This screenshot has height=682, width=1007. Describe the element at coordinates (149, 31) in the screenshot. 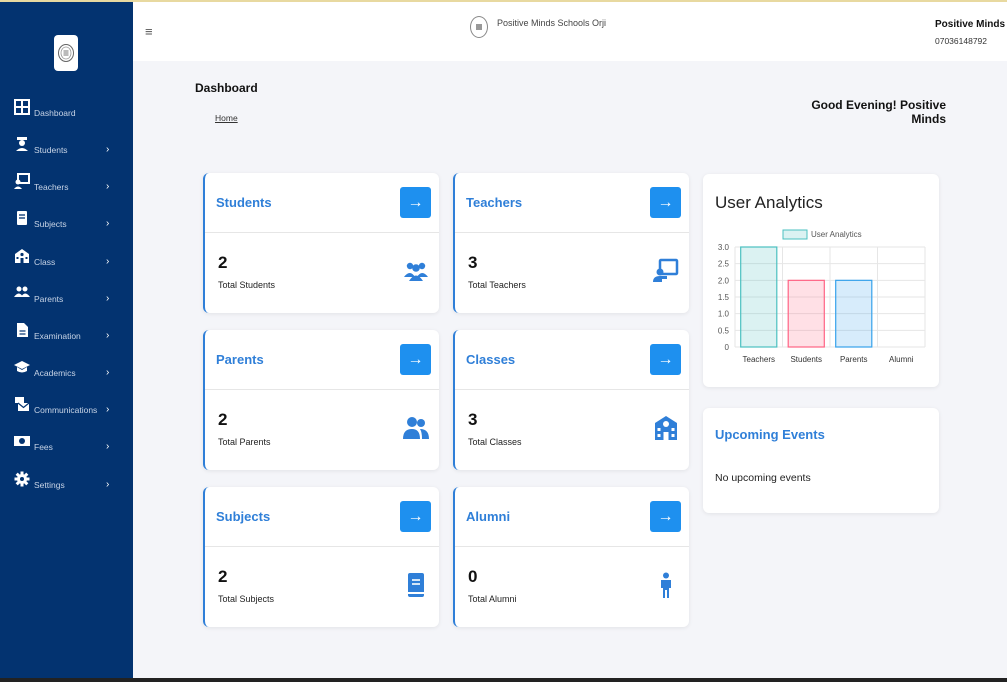

I see `hamburger-menu-icon: ≡` at that location.